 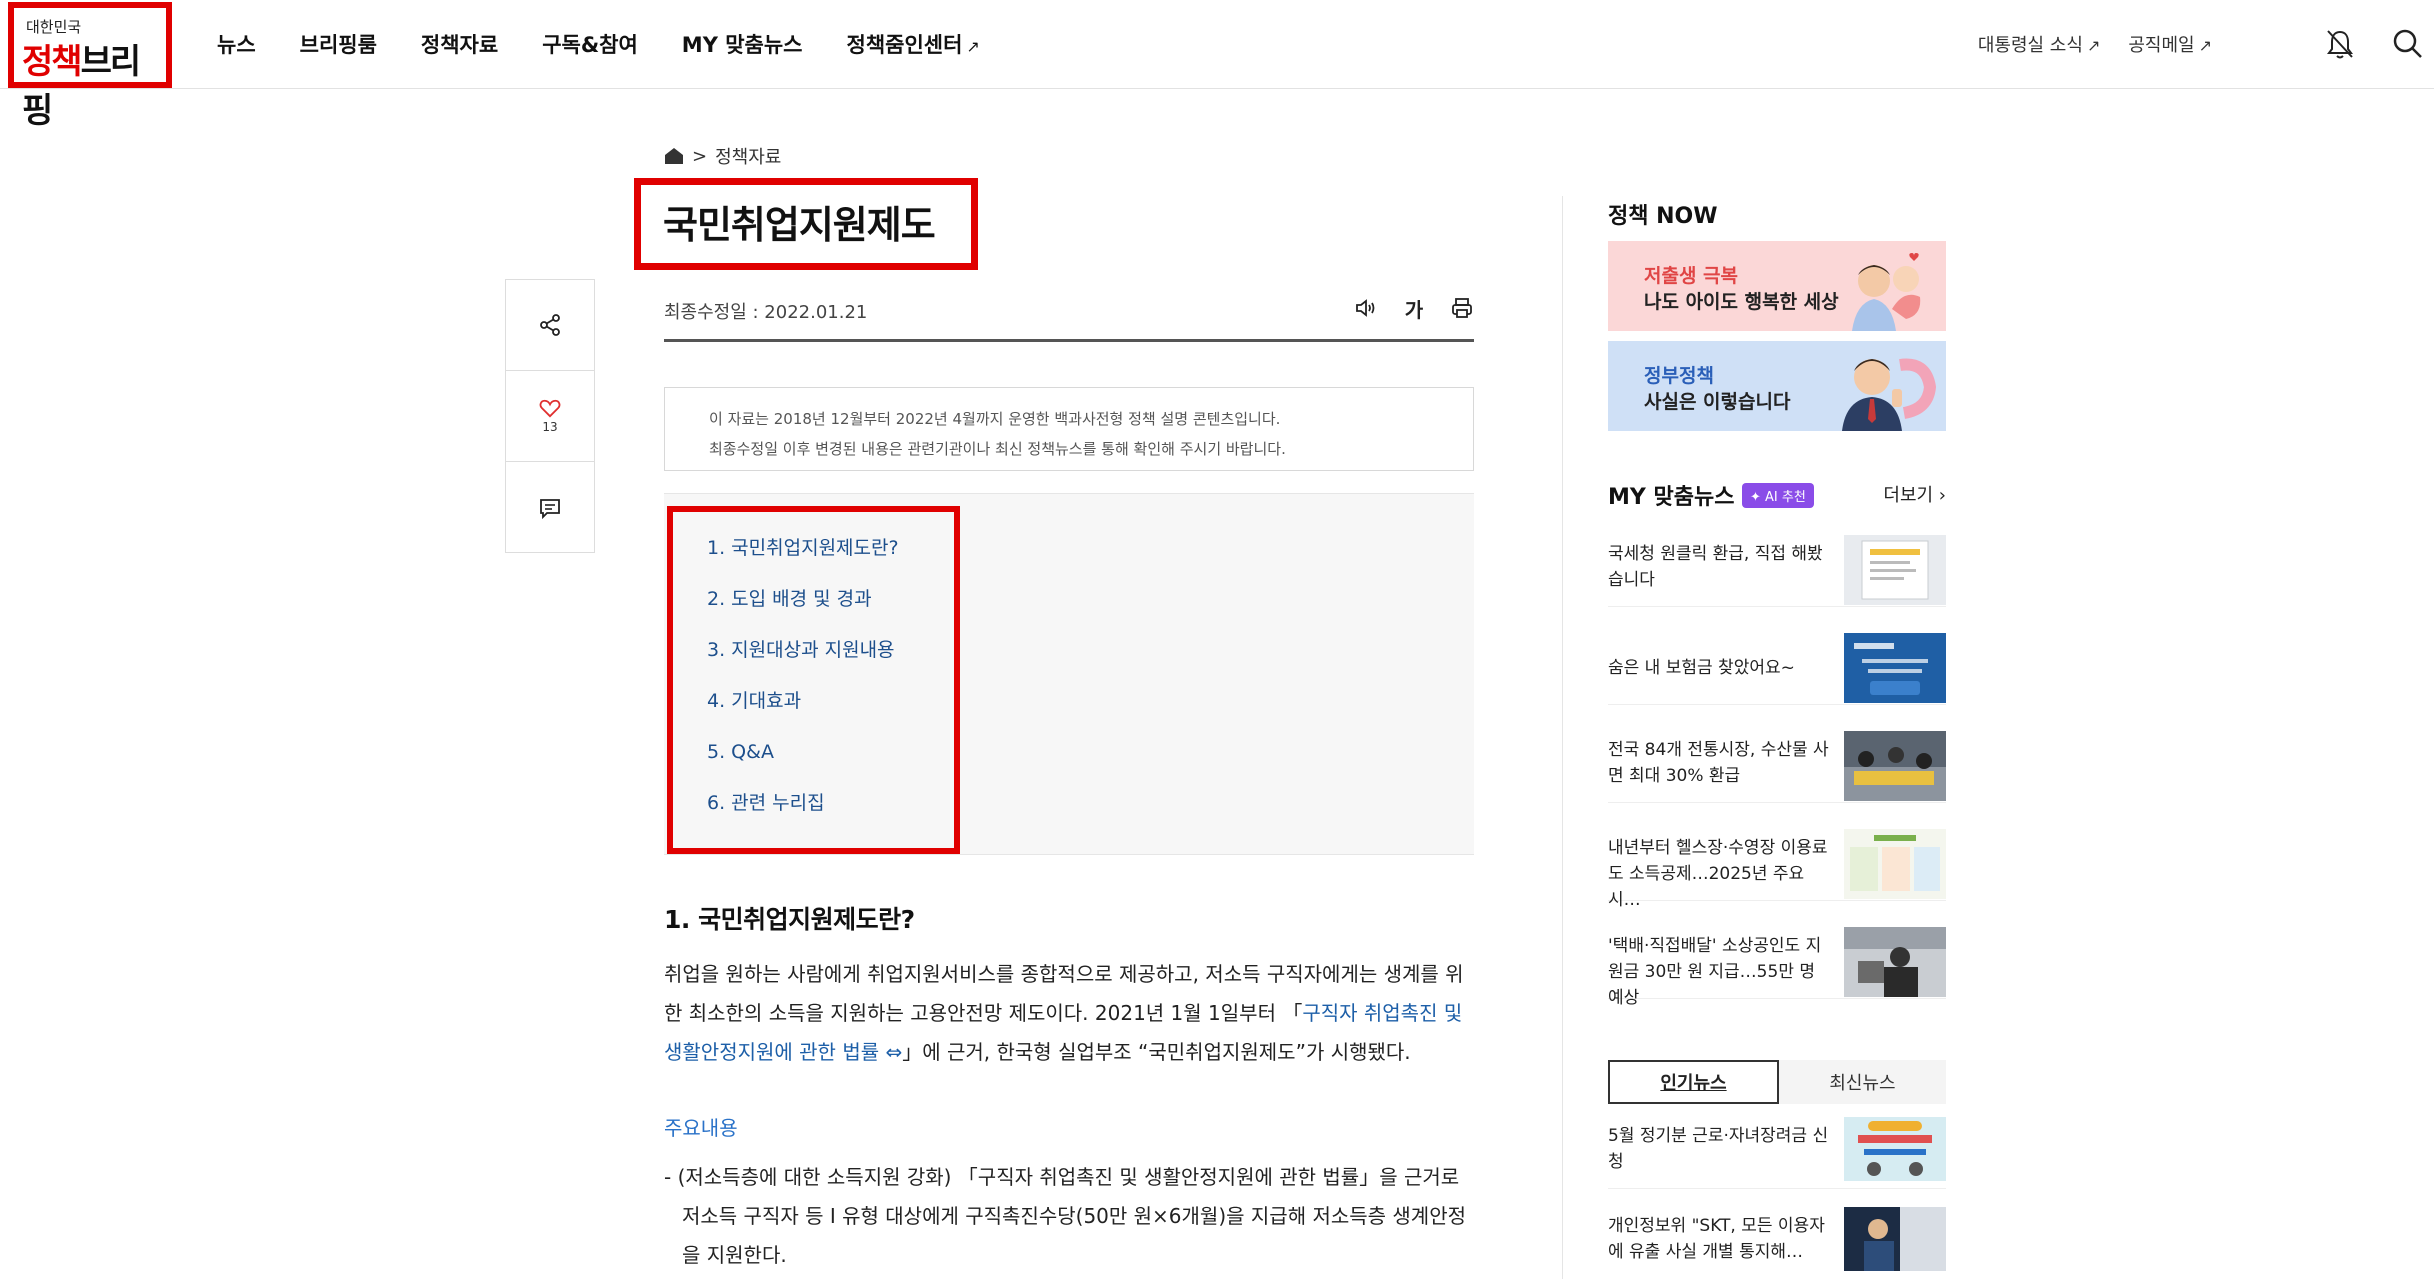 I want to click on nav-my-news: MY 맞춤뉴스, so click(x=742, y=44).